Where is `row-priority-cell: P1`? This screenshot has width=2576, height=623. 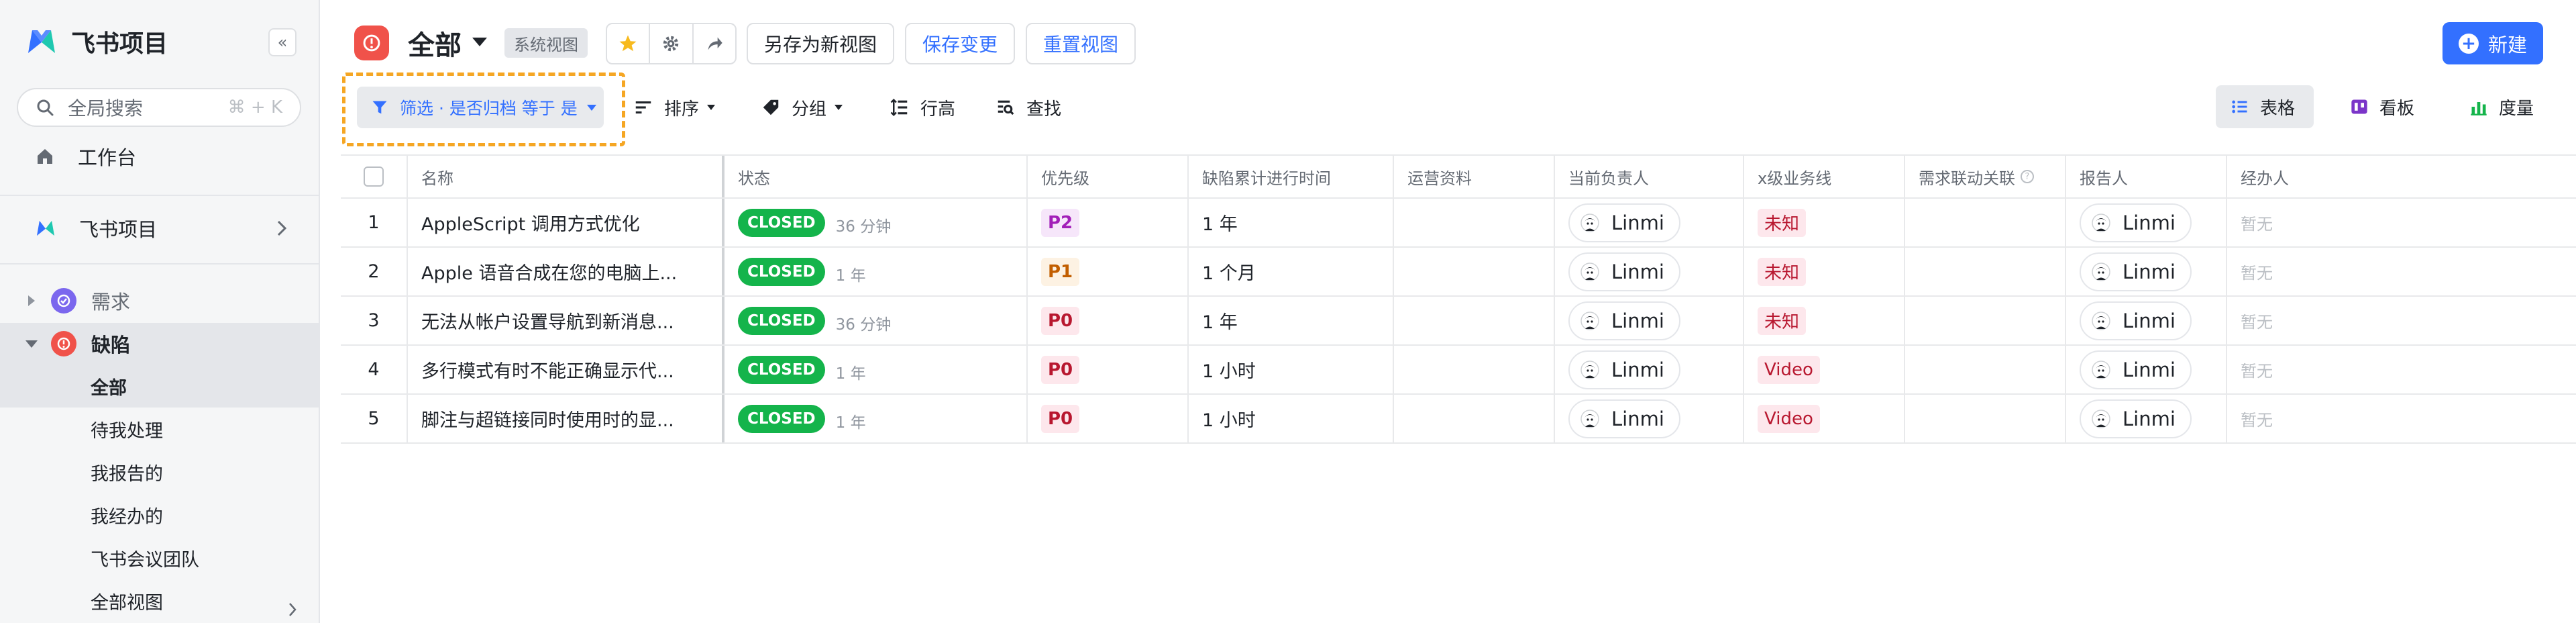 row-priority-cell: P1 is located at coordinates (1108, 271).